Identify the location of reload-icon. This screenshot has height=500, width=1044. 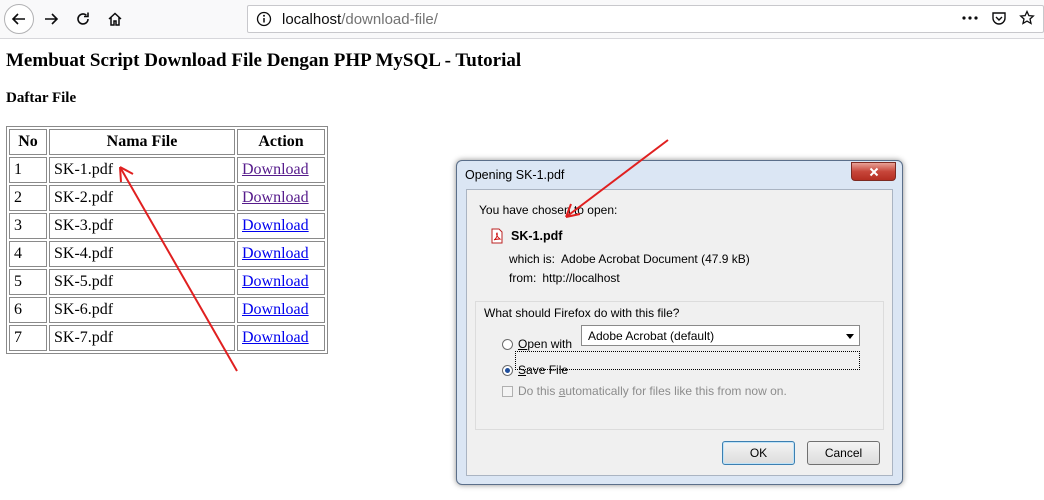
(83, 18).